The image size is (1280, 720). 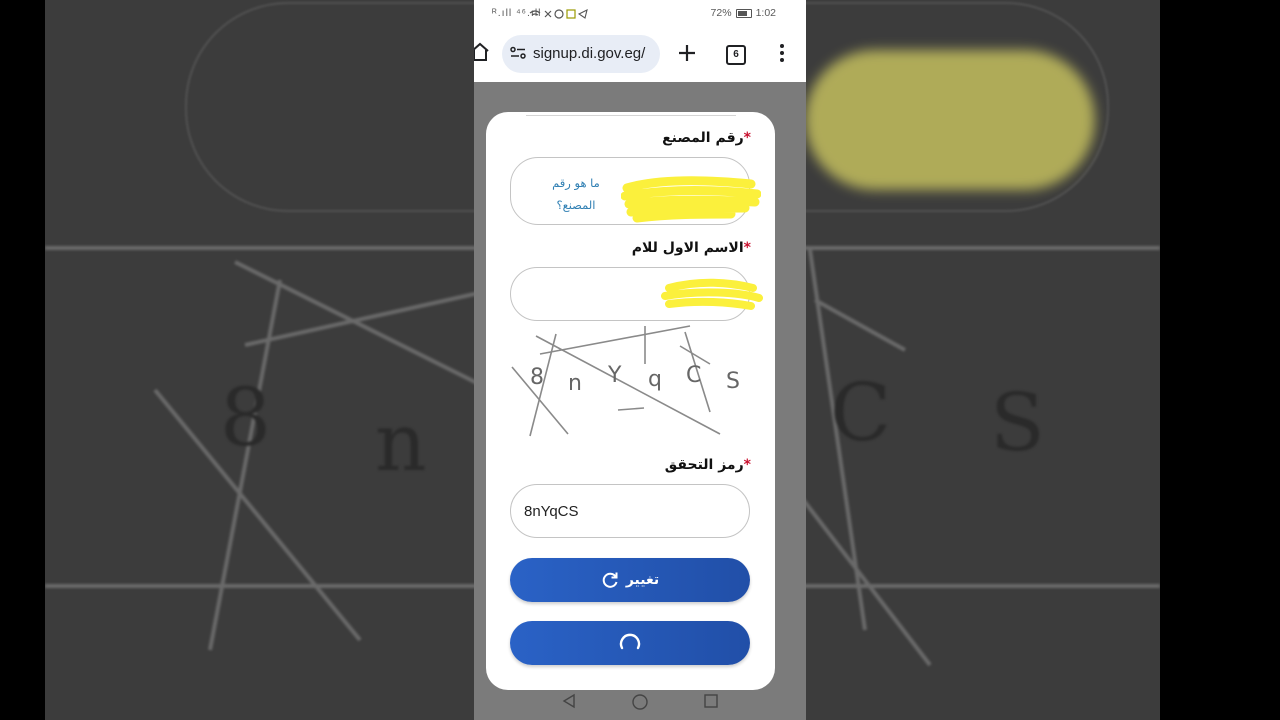 I want to click on captcha-char: S, so click(x=733, y=381).